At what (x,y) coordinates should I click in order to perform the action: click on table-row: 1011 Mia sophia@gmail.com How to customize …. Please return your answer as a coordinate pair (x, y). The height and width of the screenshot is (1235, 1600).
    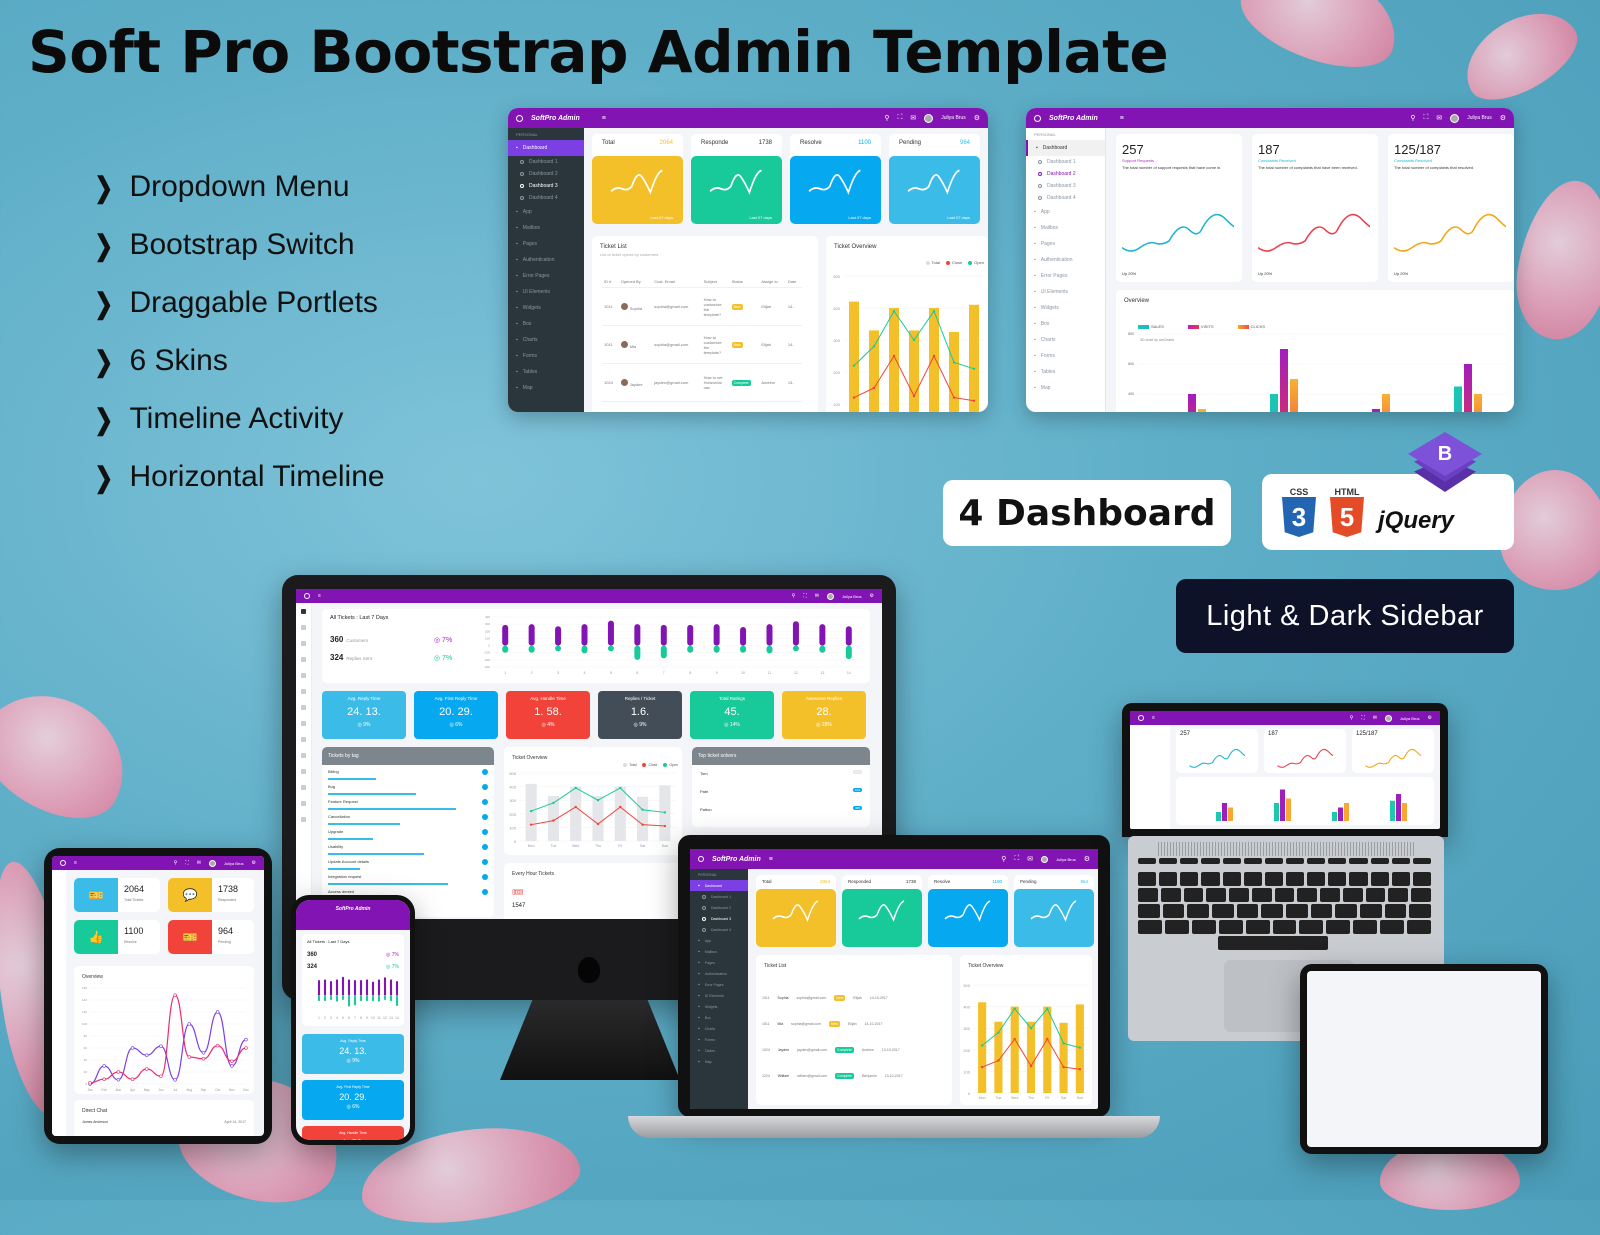
    Looking at the image, I should click on (702, 344).